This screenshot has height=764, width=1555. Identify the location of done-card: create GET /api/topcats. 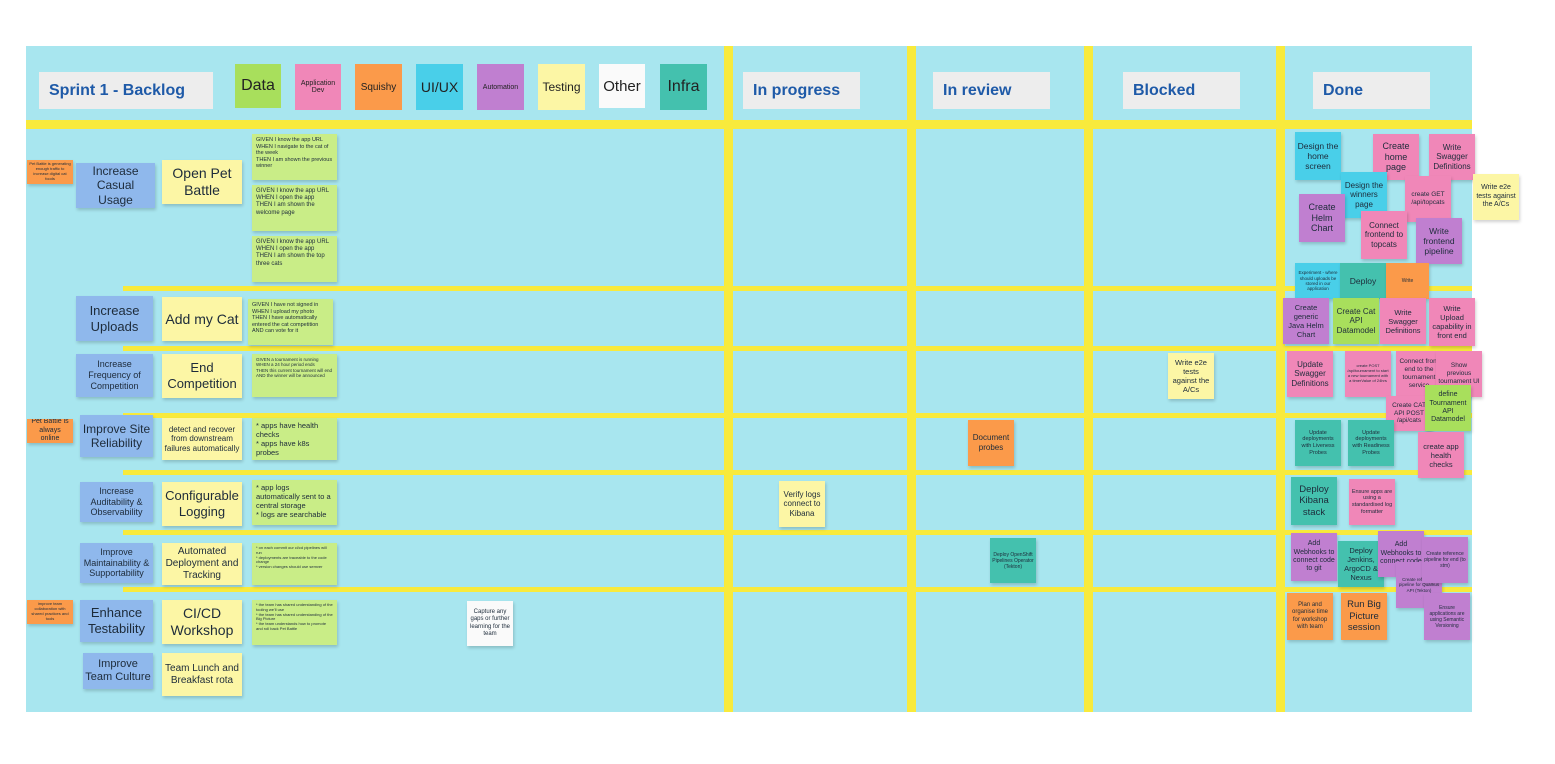
(1428, 199).